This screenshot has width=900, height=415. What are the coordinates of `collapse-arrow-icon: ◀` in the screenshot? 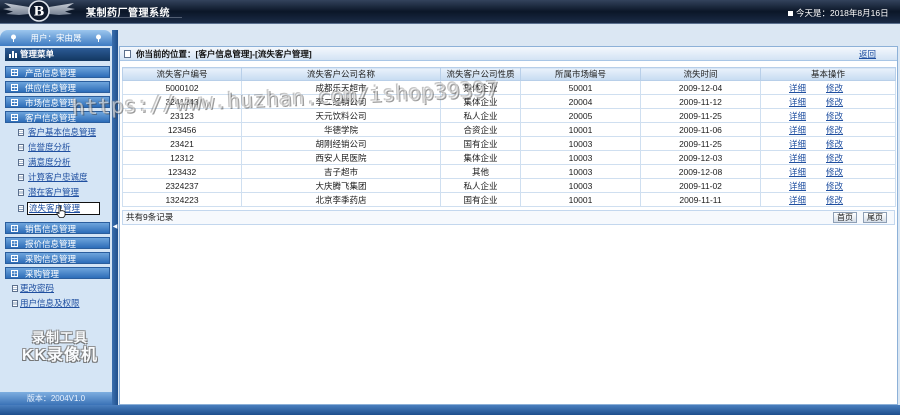 It's located at (115, 227).